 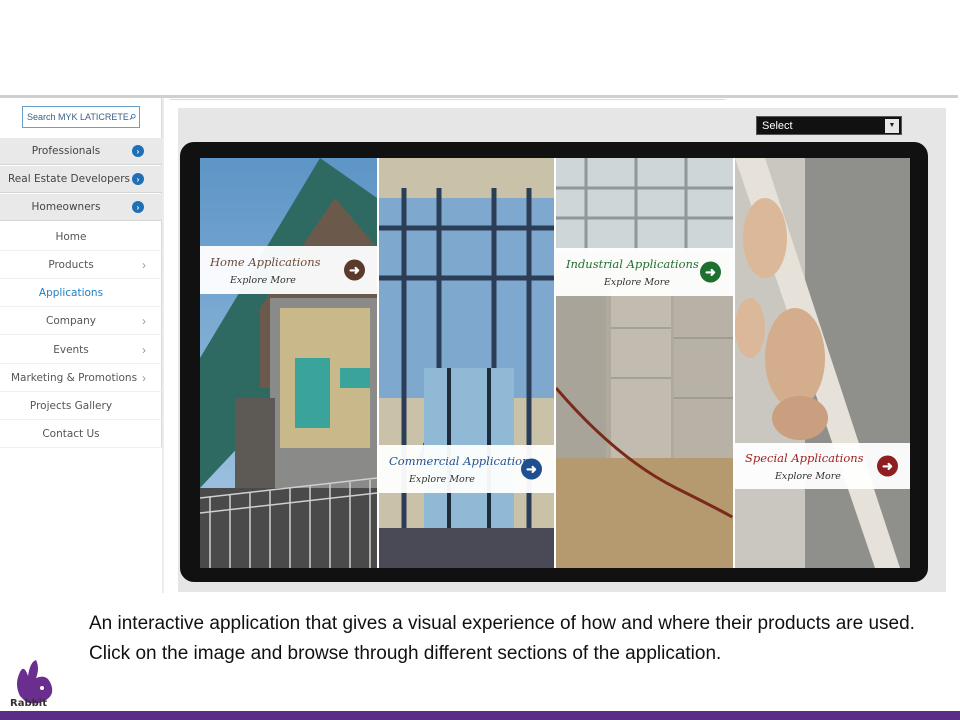 What do you see at coordinates (71, 349) in the screenshot?
I see `nav-label: Events` at bounding box center [71, 349].